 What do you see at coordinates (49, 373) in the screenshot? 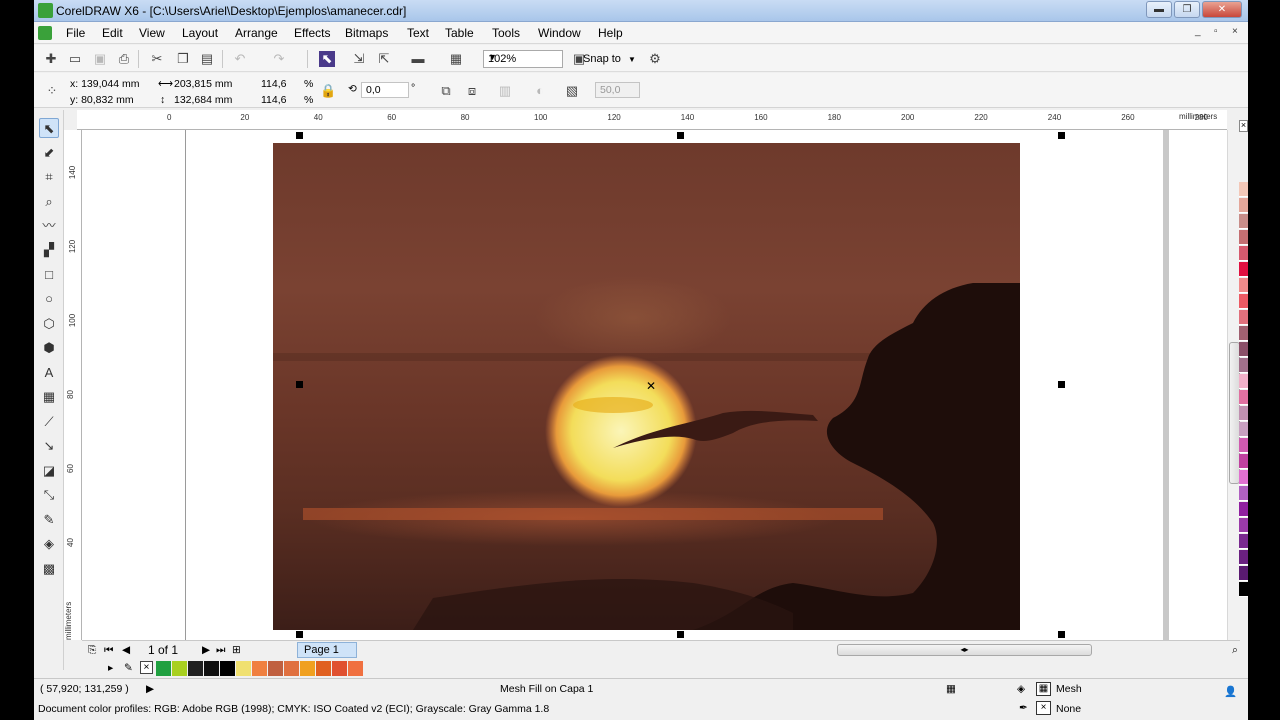
I see `text-tool-icon: A` at bounding box center [49, 373].